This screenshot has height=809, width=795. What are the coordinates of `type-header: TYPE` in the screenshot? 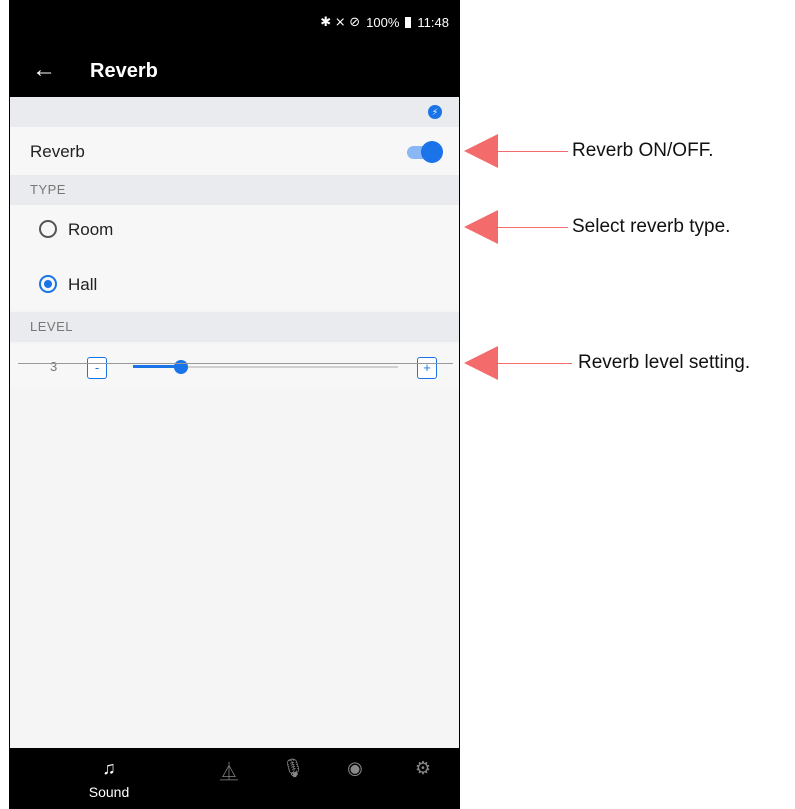 It's located at (48, 189).